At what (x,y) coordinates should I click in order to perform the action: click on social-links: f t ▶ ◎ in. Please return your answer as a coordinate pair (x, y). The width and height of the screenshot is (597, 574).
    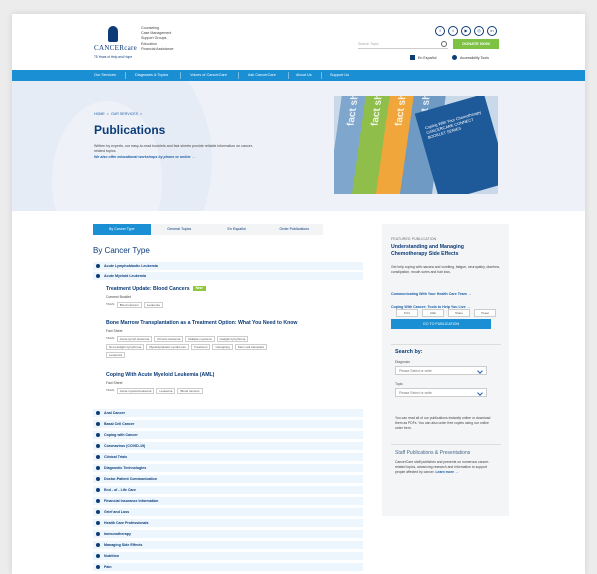
    Looking at the image, I should click on (466, 31).